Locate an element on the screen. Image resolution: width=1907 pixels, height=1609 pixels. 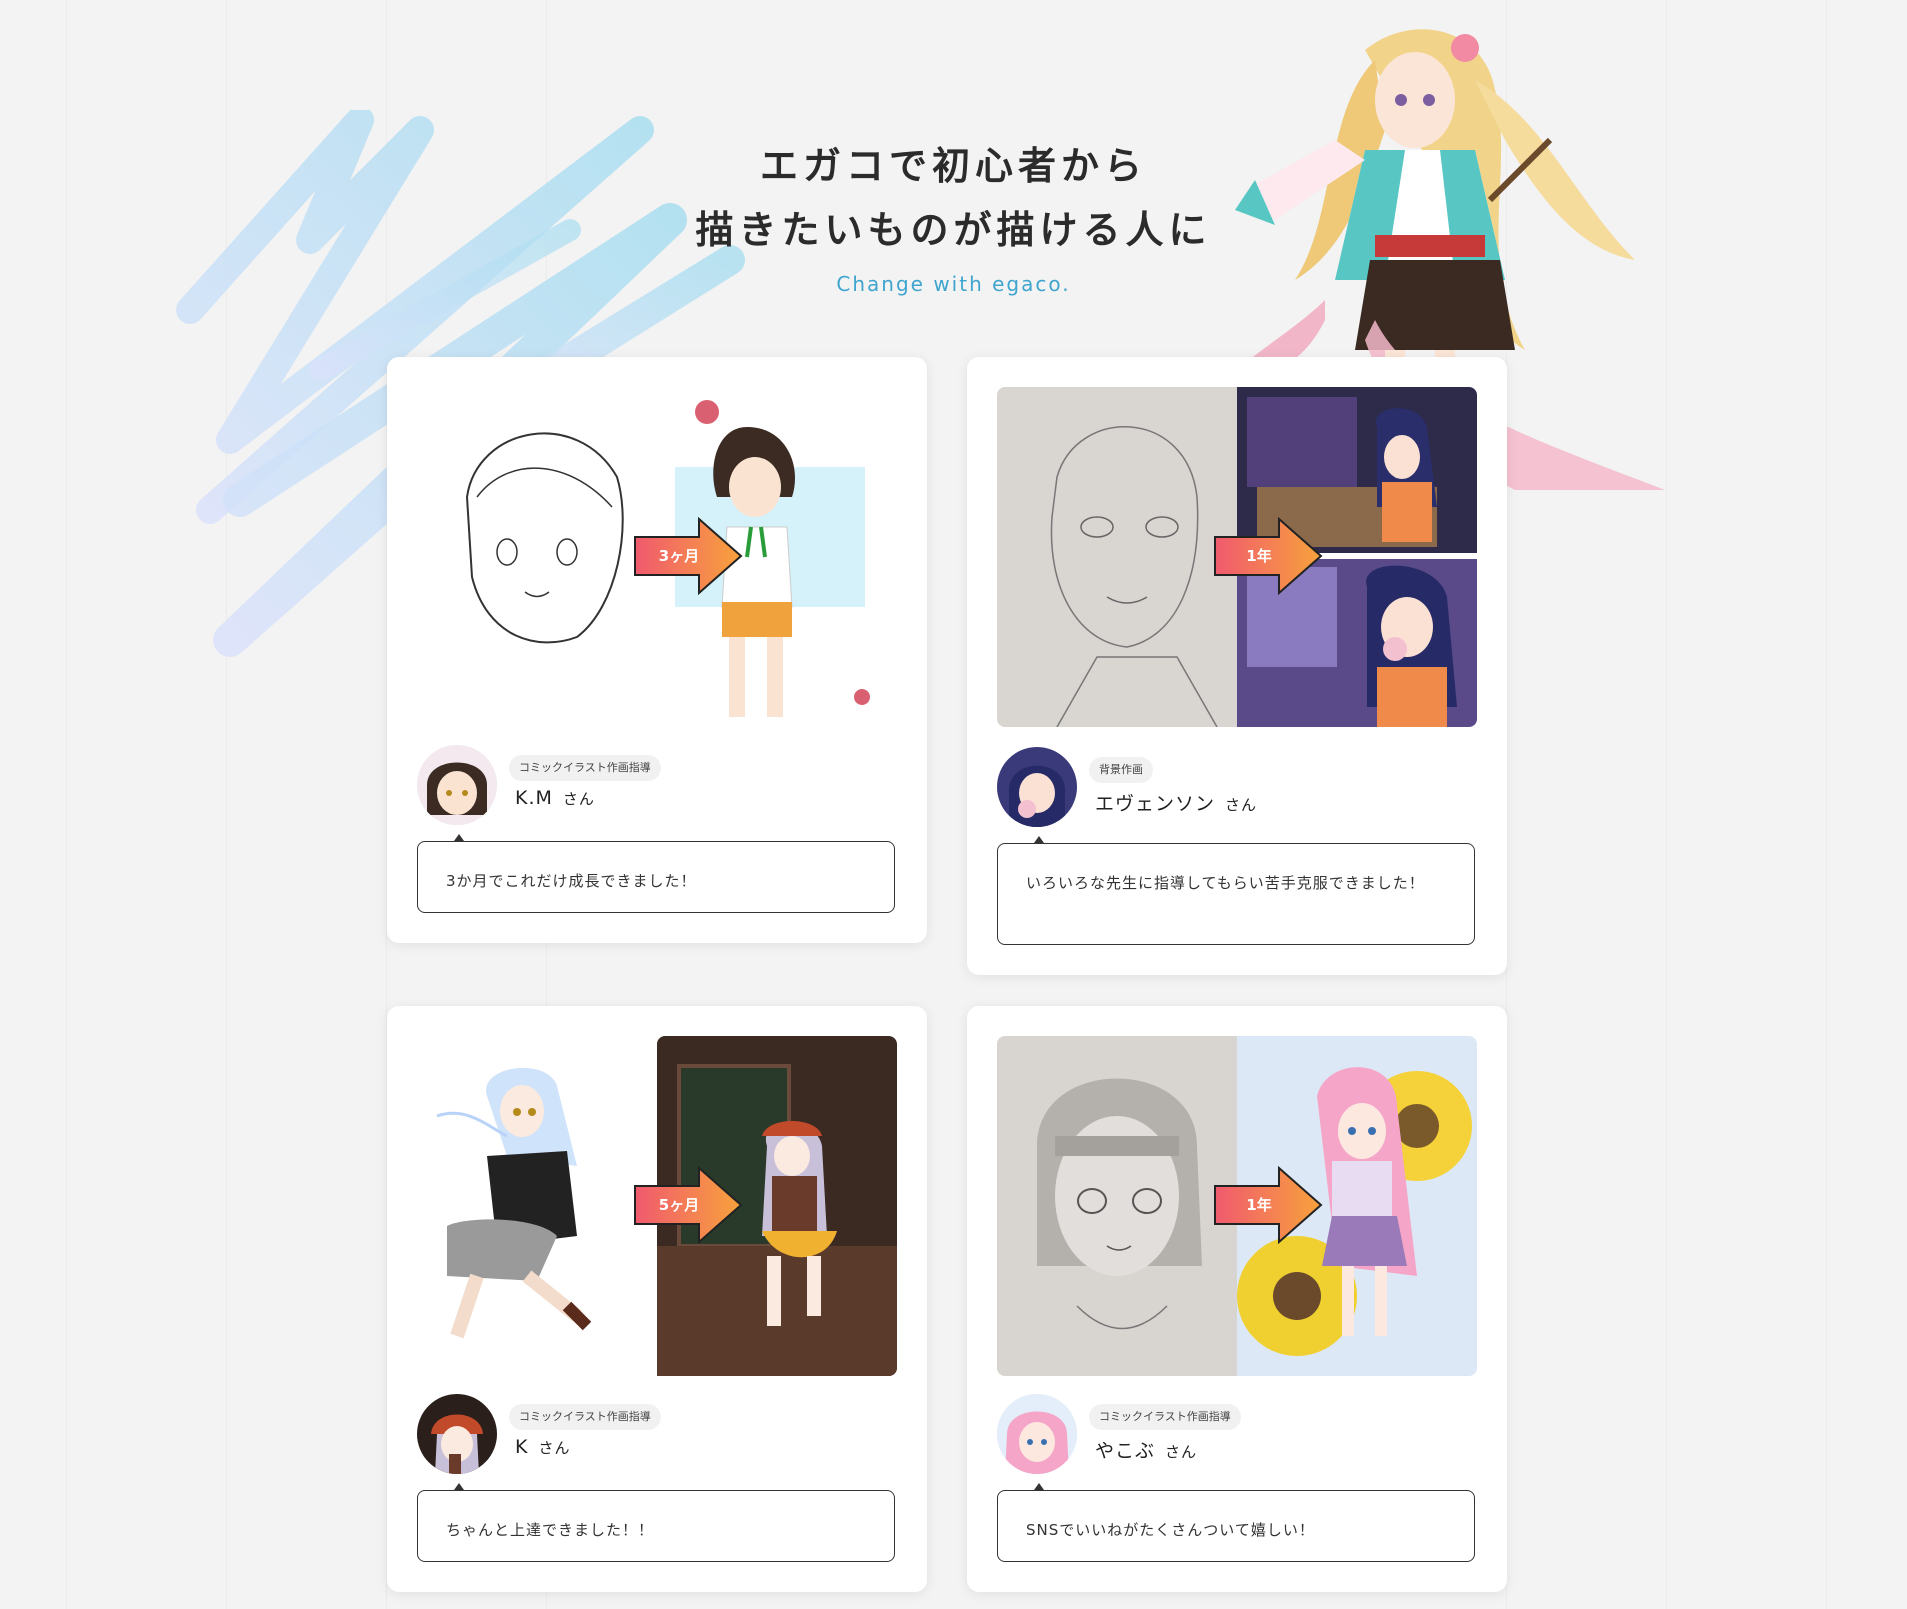
student-name: K.M さん is located at coordinates (555, 798).